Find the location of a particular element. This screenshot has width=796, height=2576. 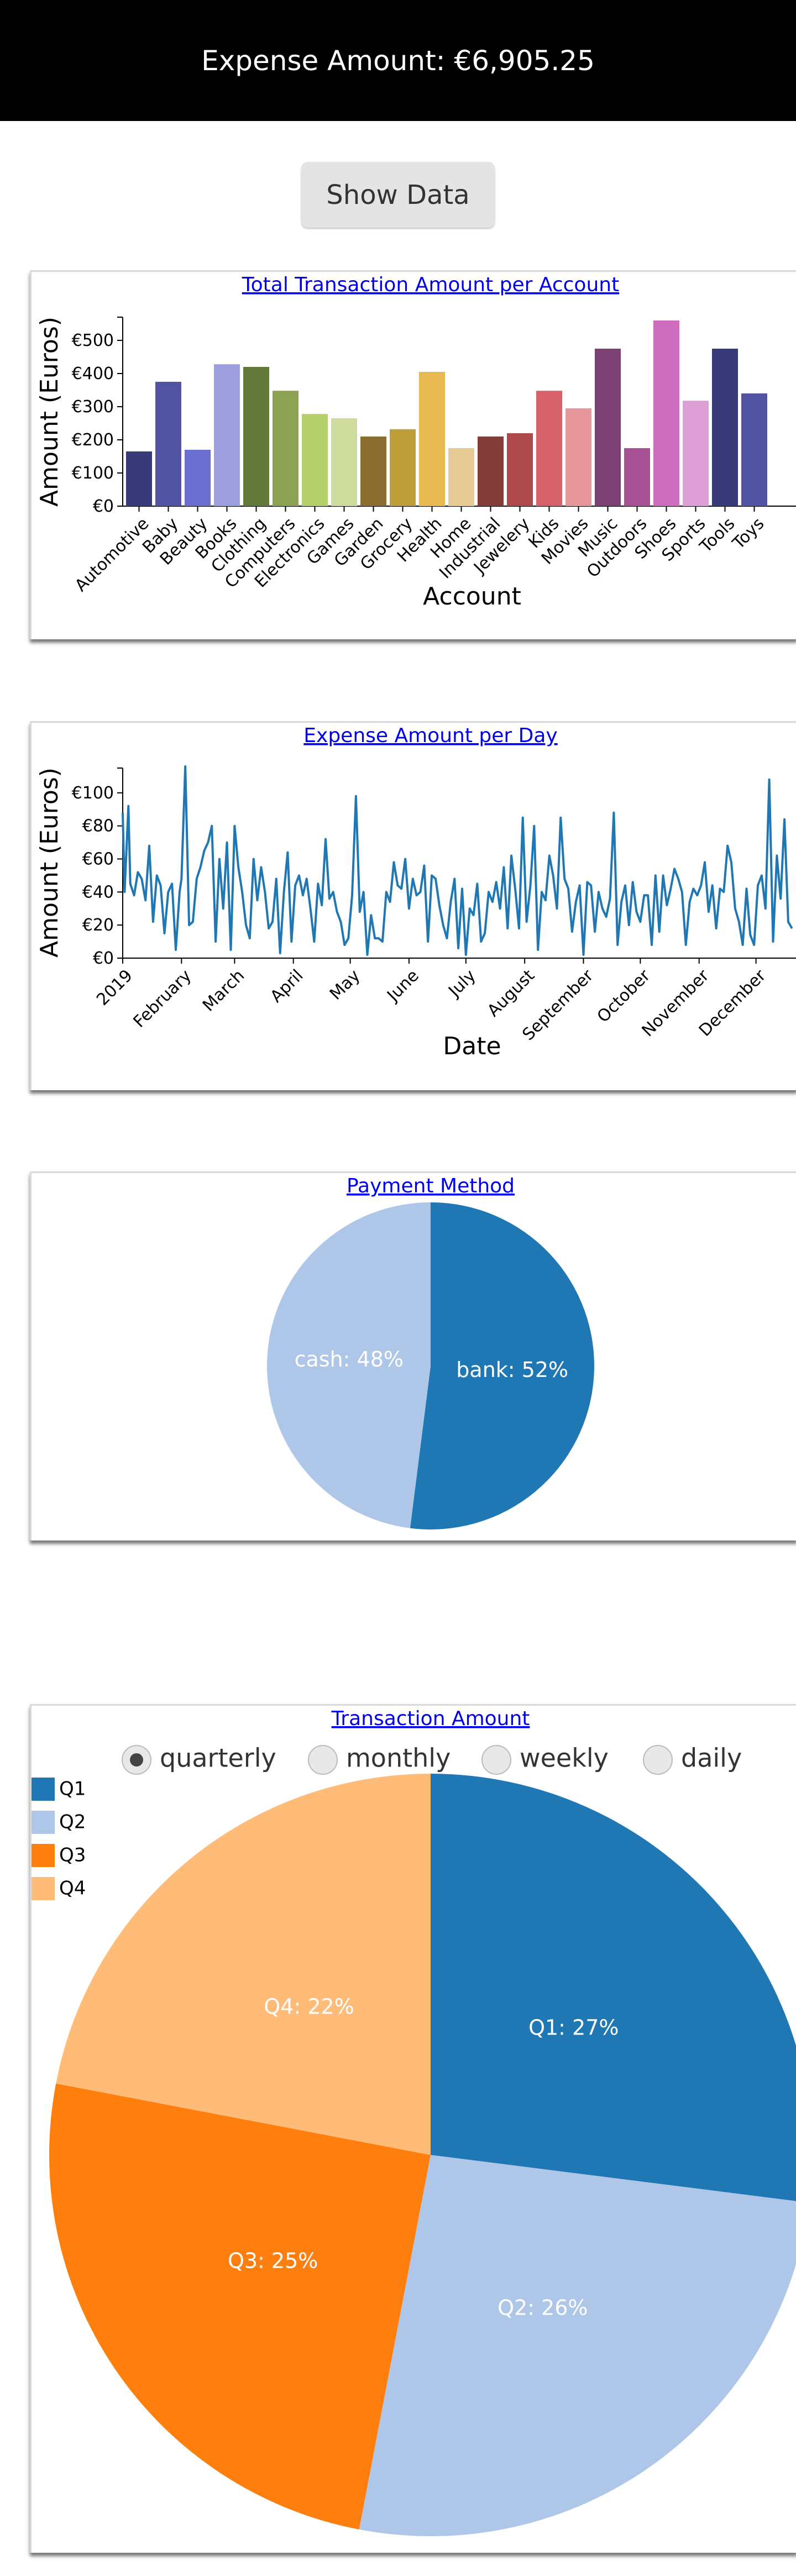

y-tick-label: €300 is located at coordinates (93, 407).